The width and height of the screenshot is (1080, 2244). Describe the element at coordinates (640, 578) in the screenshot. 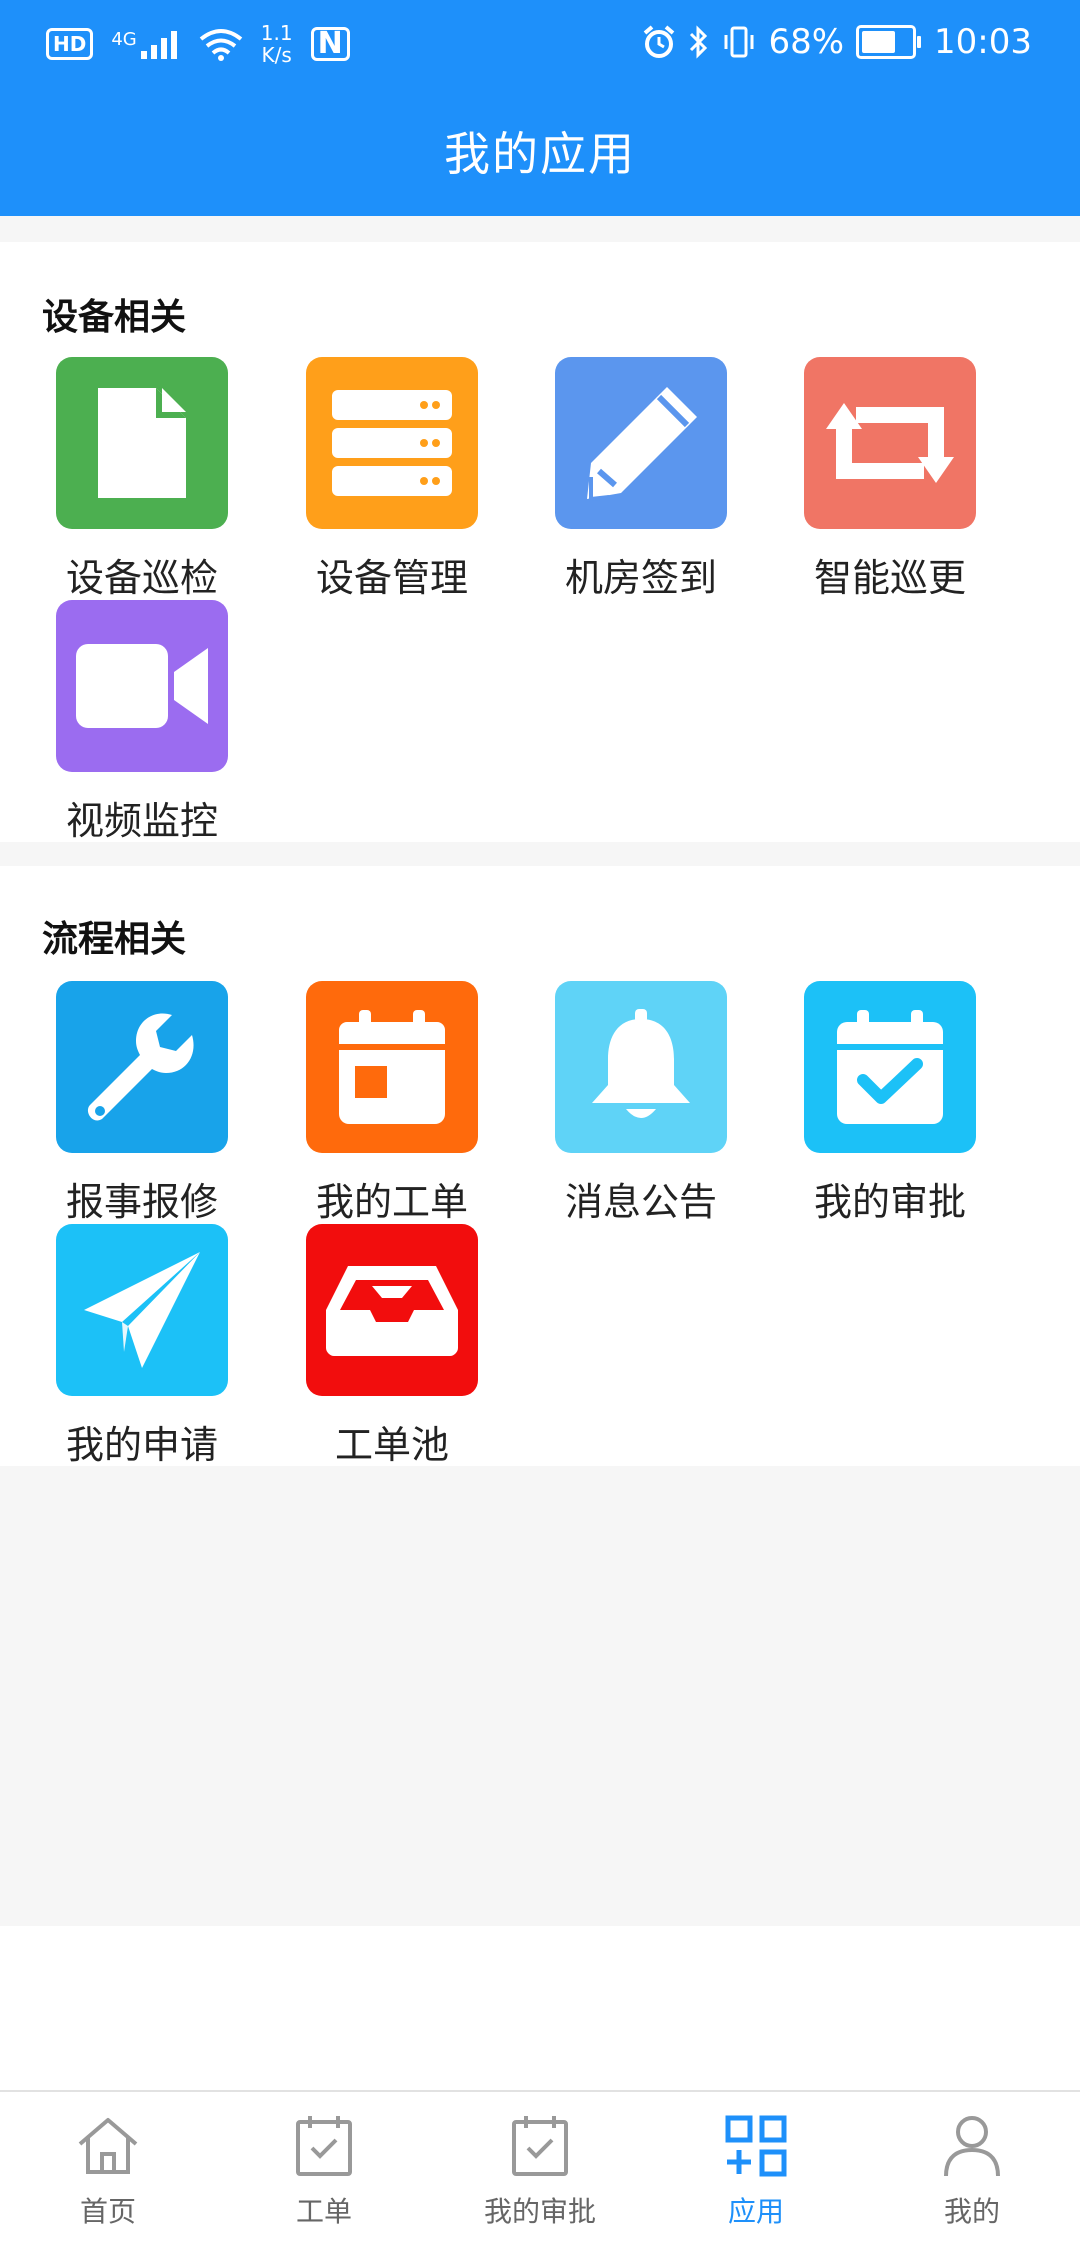

I see `tile-label: 机房签到` at that location.